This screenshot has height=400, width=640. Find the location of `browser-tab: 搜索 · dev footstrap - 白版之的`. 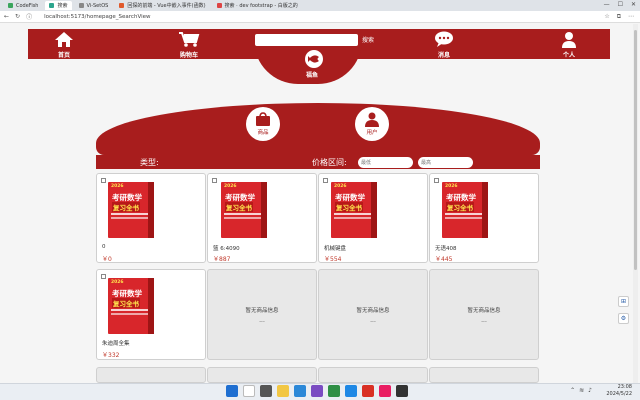

browser-tab: 搜索 · dev footstrap - 白版之的 is located at coordinates (257, 5).